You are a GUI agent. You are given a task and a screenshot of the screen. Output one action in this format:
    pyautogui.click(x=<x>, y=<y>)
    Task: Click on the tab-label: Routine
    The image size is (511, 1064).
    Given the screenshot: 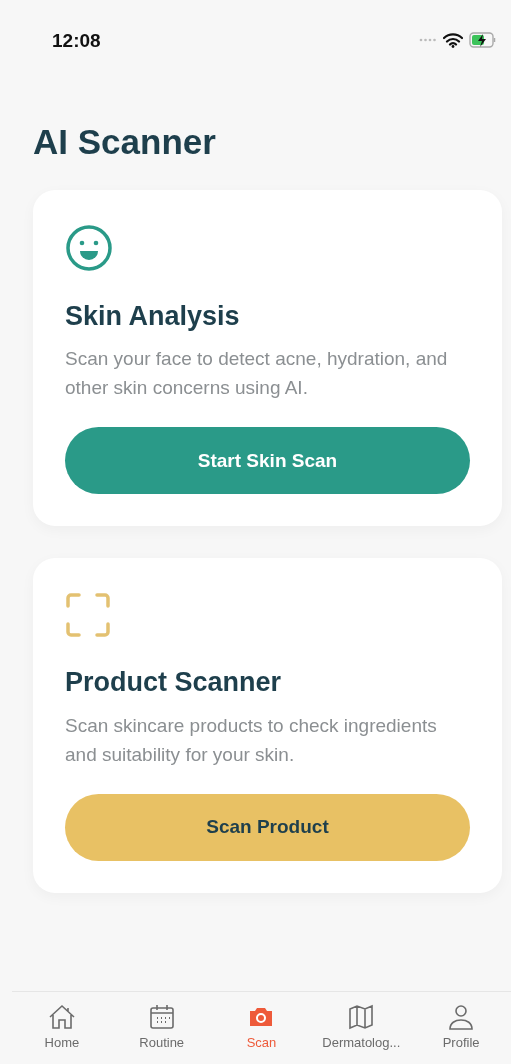 What is the action you would take?
    pyautogui.click(x=162, y=1042)
    